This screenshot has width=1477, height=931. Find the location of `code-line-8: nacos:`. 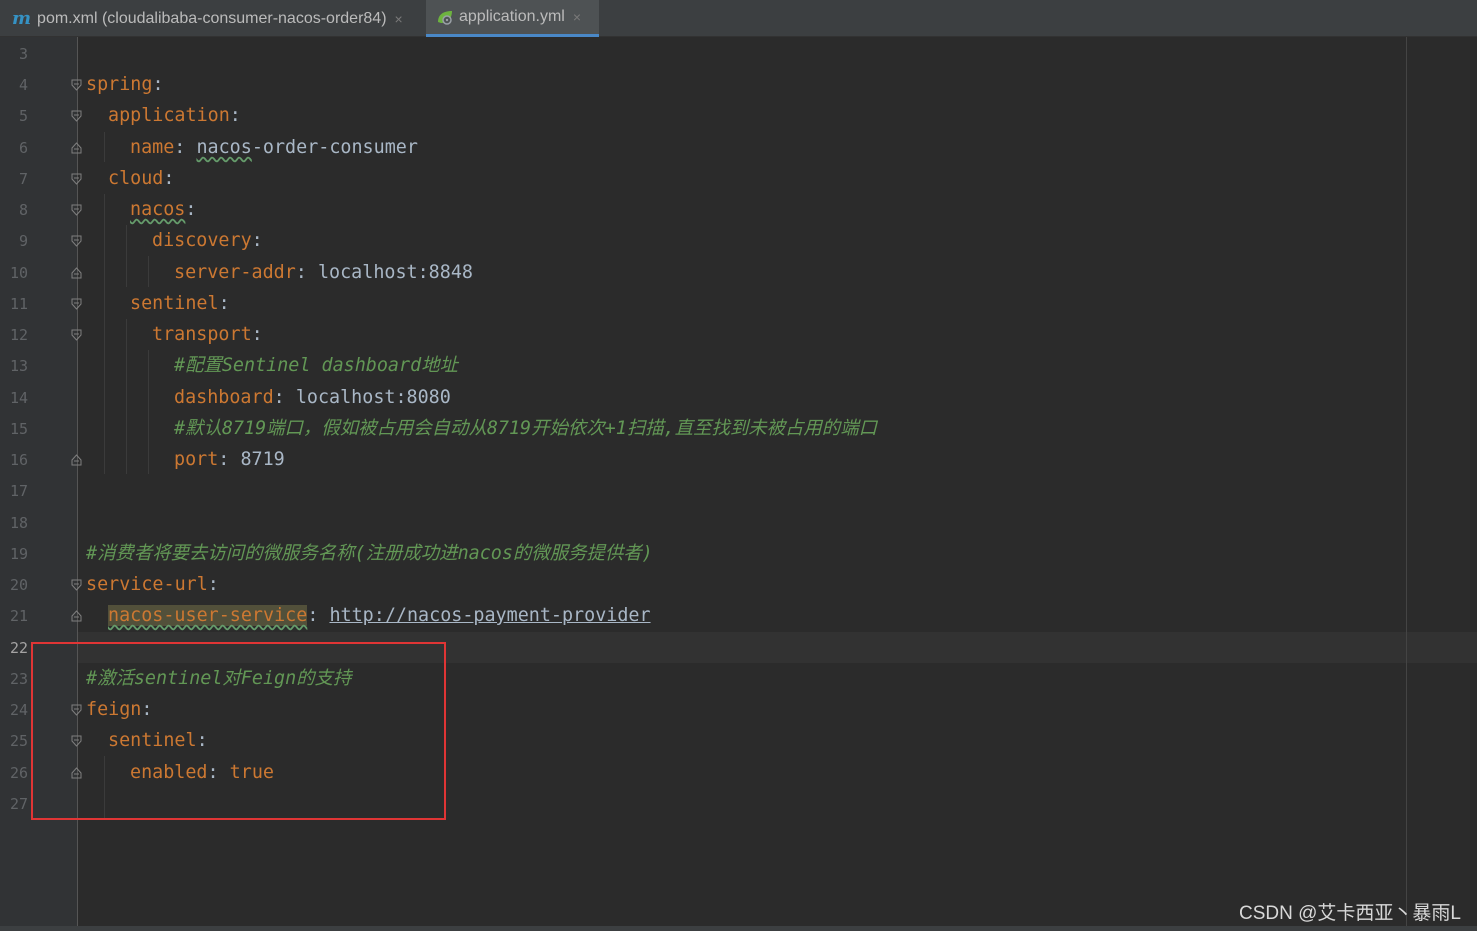

code-line-8: nacos: is located at coordinates (163, 209).